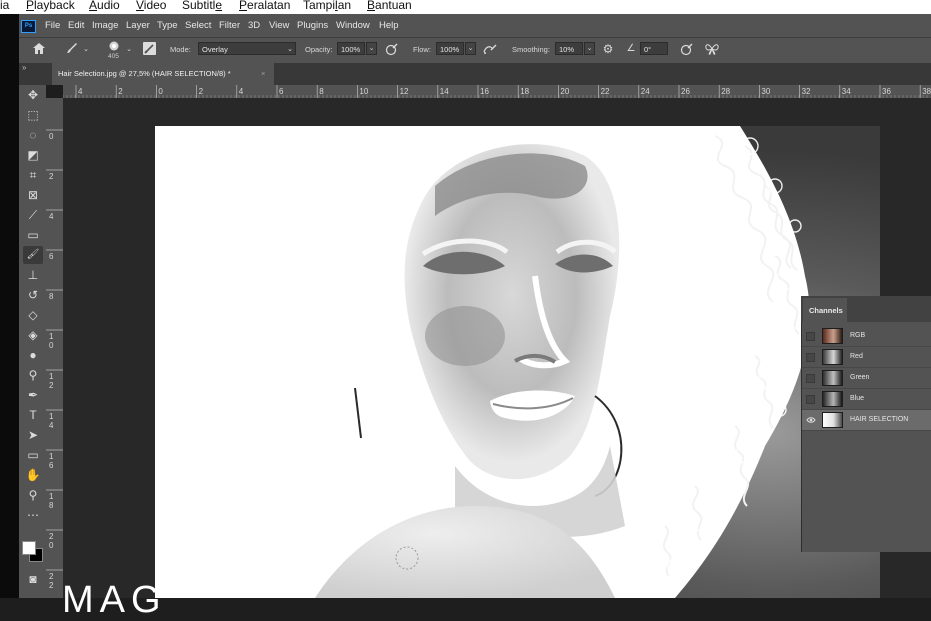  What do you see at coordinates (229, 25) in the screenshot?
I see `menu-filter: Filter` at bounding box center [229, 25].